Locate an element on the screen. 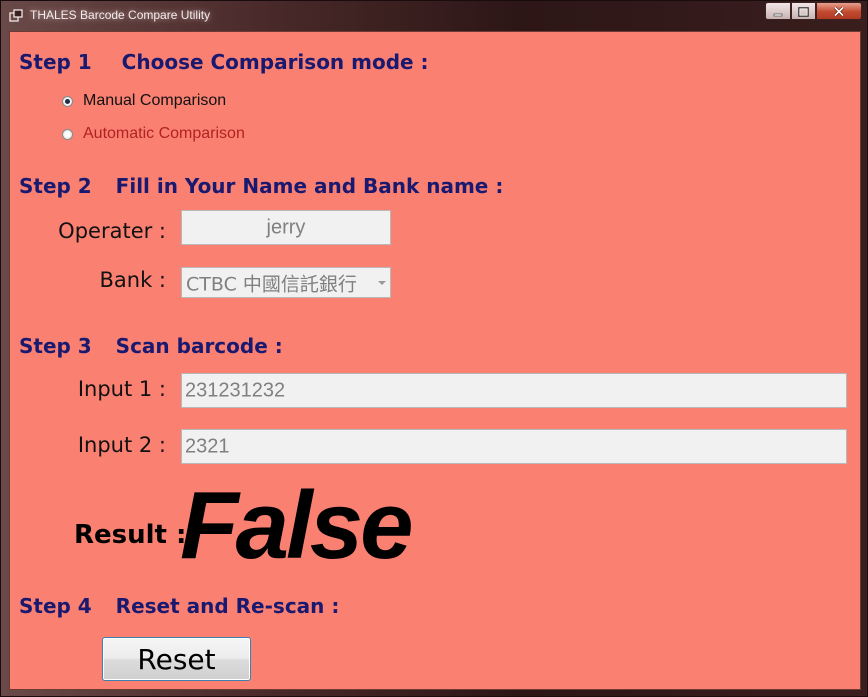 Image resolution: width=868 pixels, height=697 pixels. caption-buttons is located at coordinates (813, 11).